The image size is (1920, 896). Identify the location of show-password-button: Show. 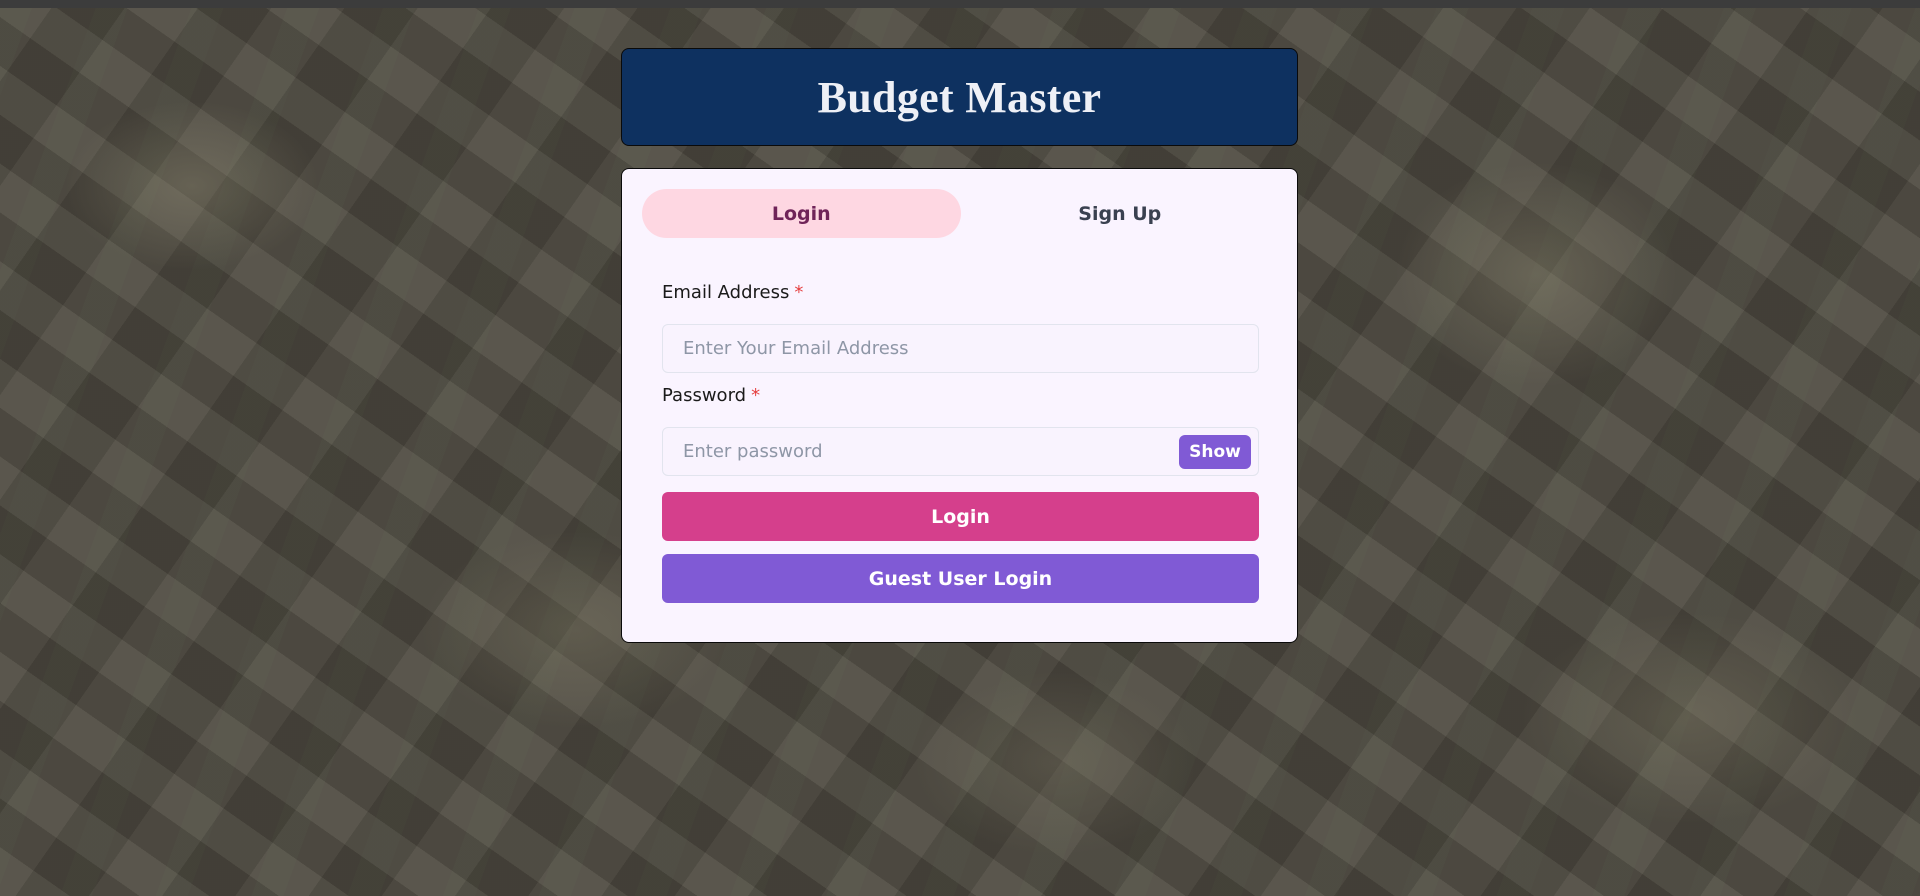
(1215, 452).